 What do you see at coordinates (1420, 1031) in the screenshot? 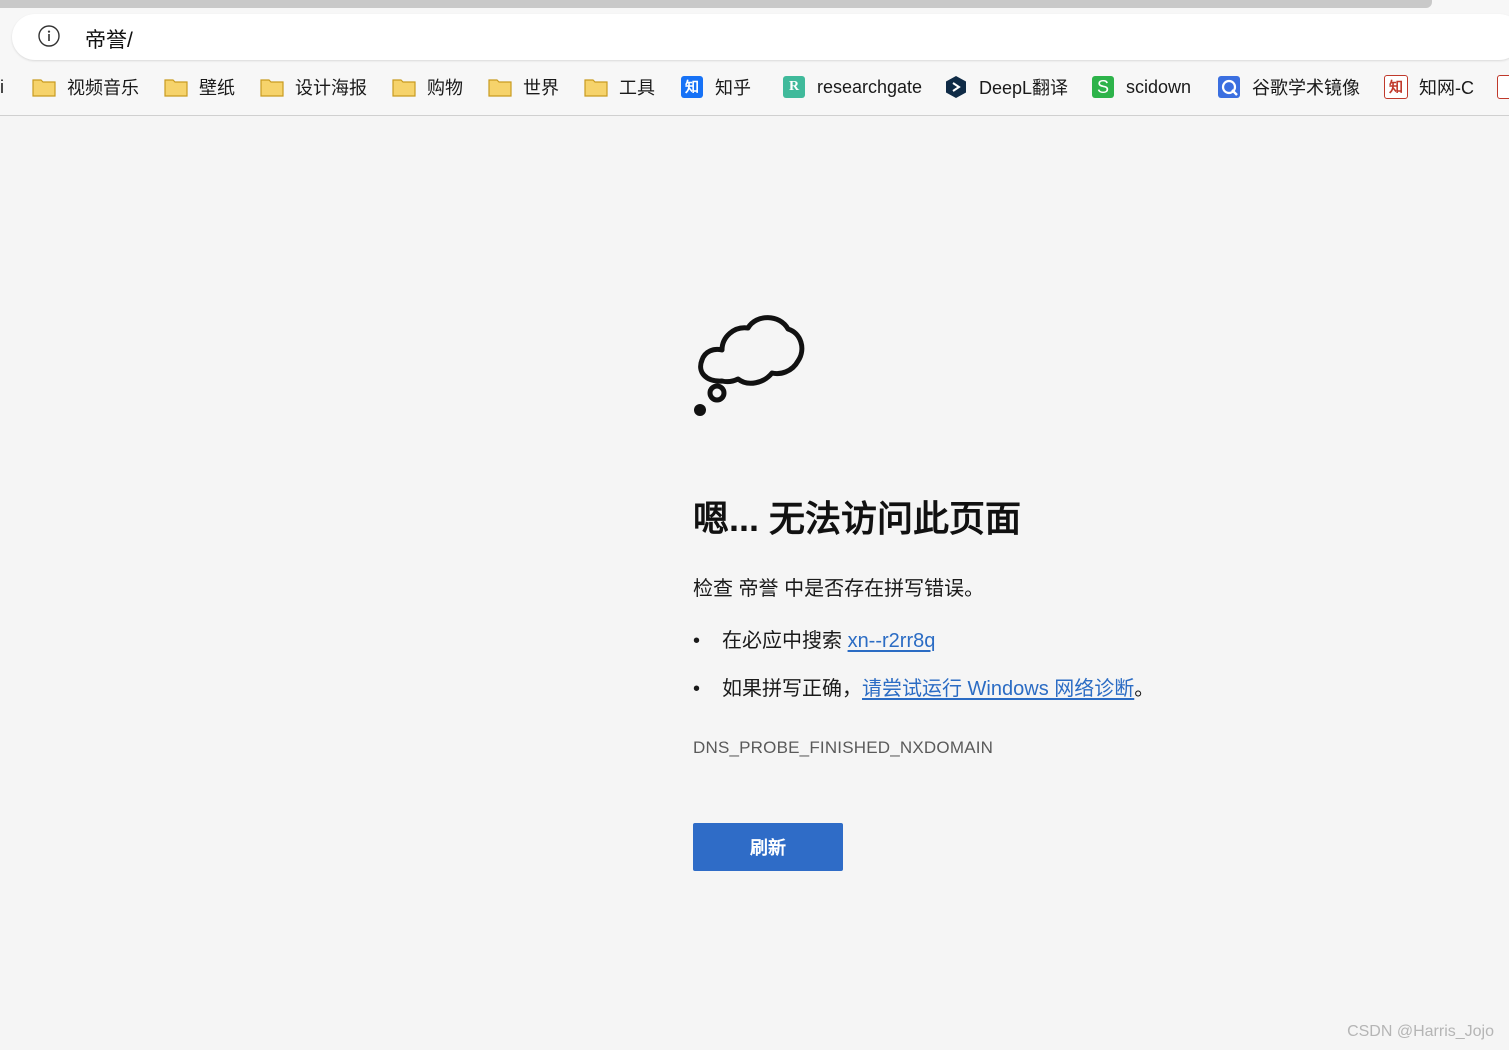
I see `watermark: CSDN @Harris_Jojo` at bounding box center [1420, 1031].